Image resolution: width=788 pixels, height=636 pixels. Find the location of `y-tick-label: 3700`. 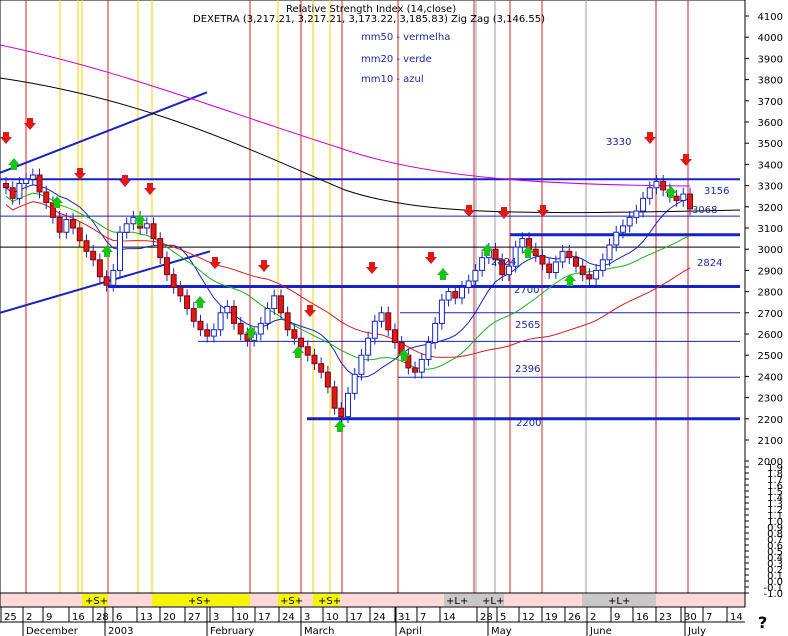

y-tick-label: 3700 is located at coordinates (770, 102).